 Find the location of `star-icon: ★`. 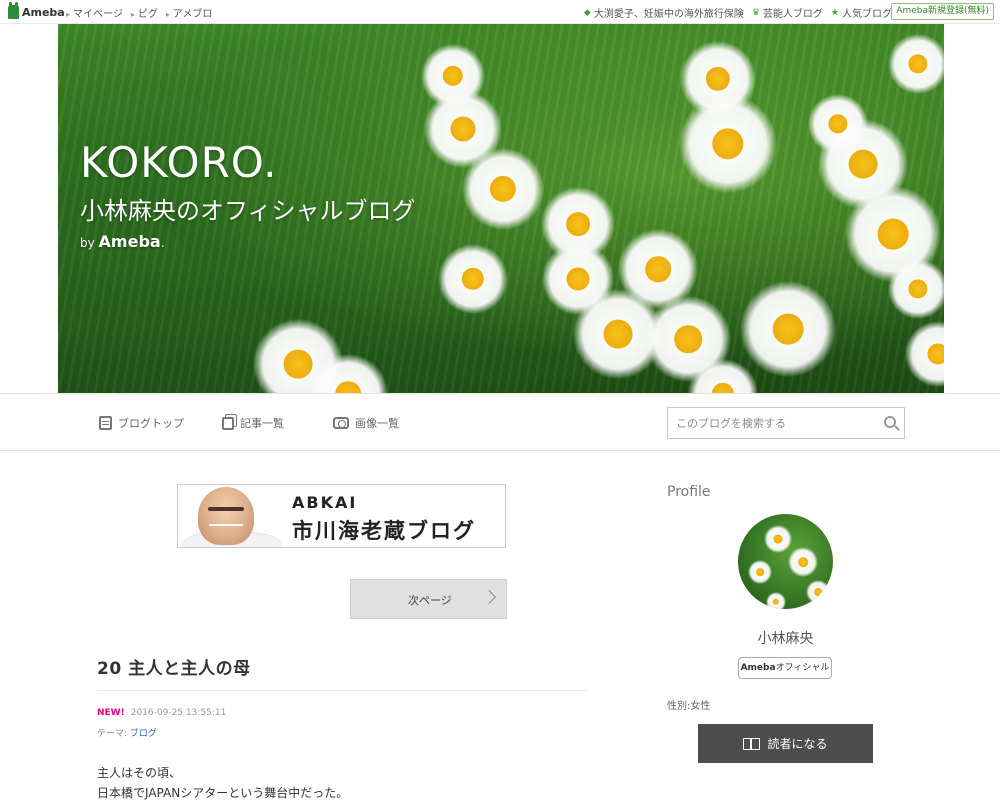

star-icon: ★ is located at coordinates (834, 12).